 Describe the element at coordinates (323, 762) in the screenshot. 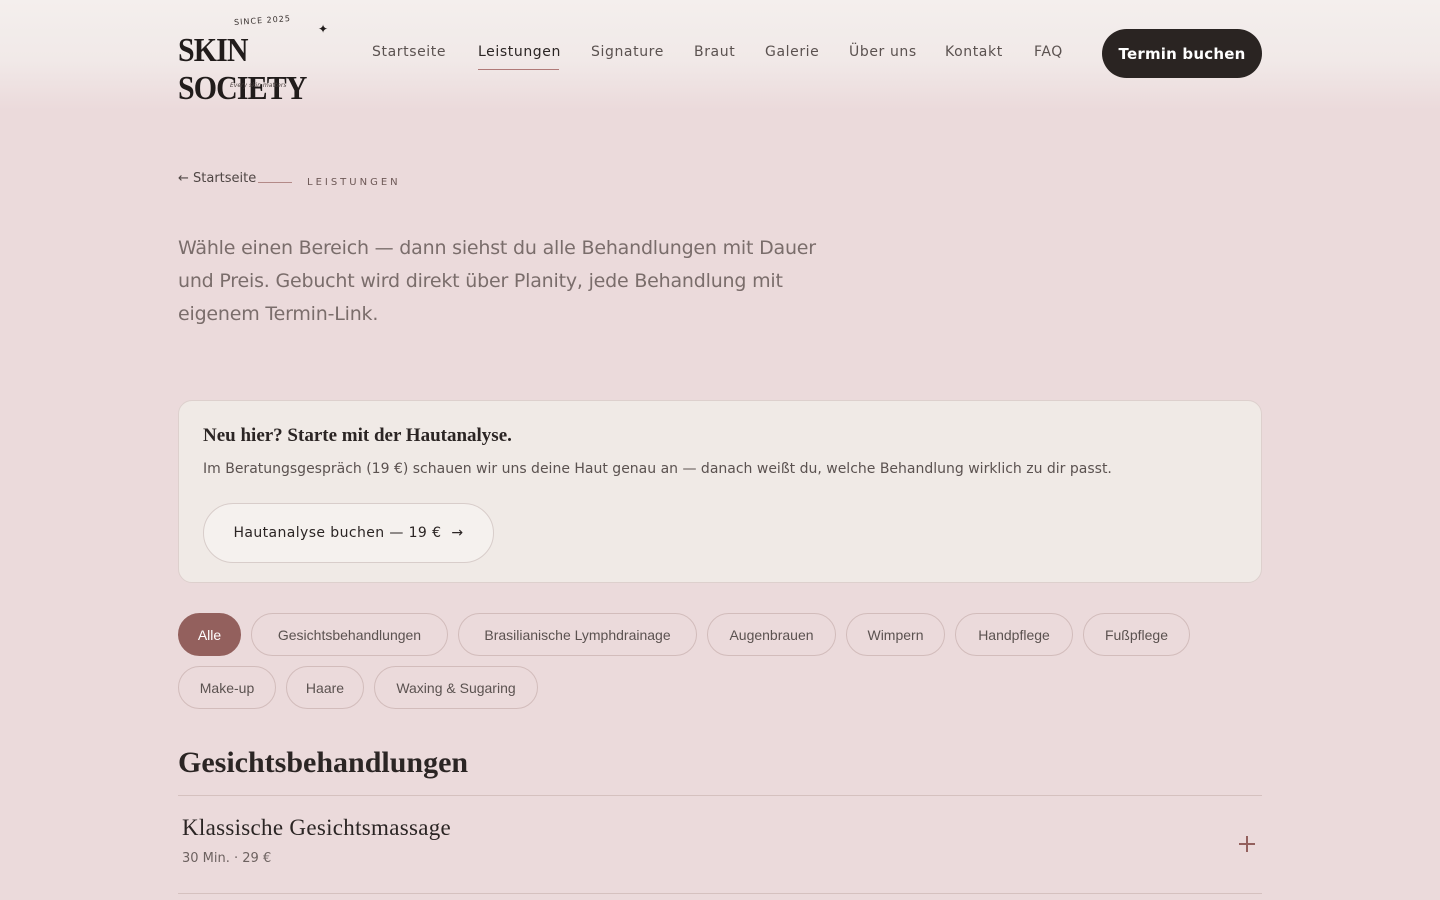

I see `section-title: Gesichtsbehandlungen` at that location.